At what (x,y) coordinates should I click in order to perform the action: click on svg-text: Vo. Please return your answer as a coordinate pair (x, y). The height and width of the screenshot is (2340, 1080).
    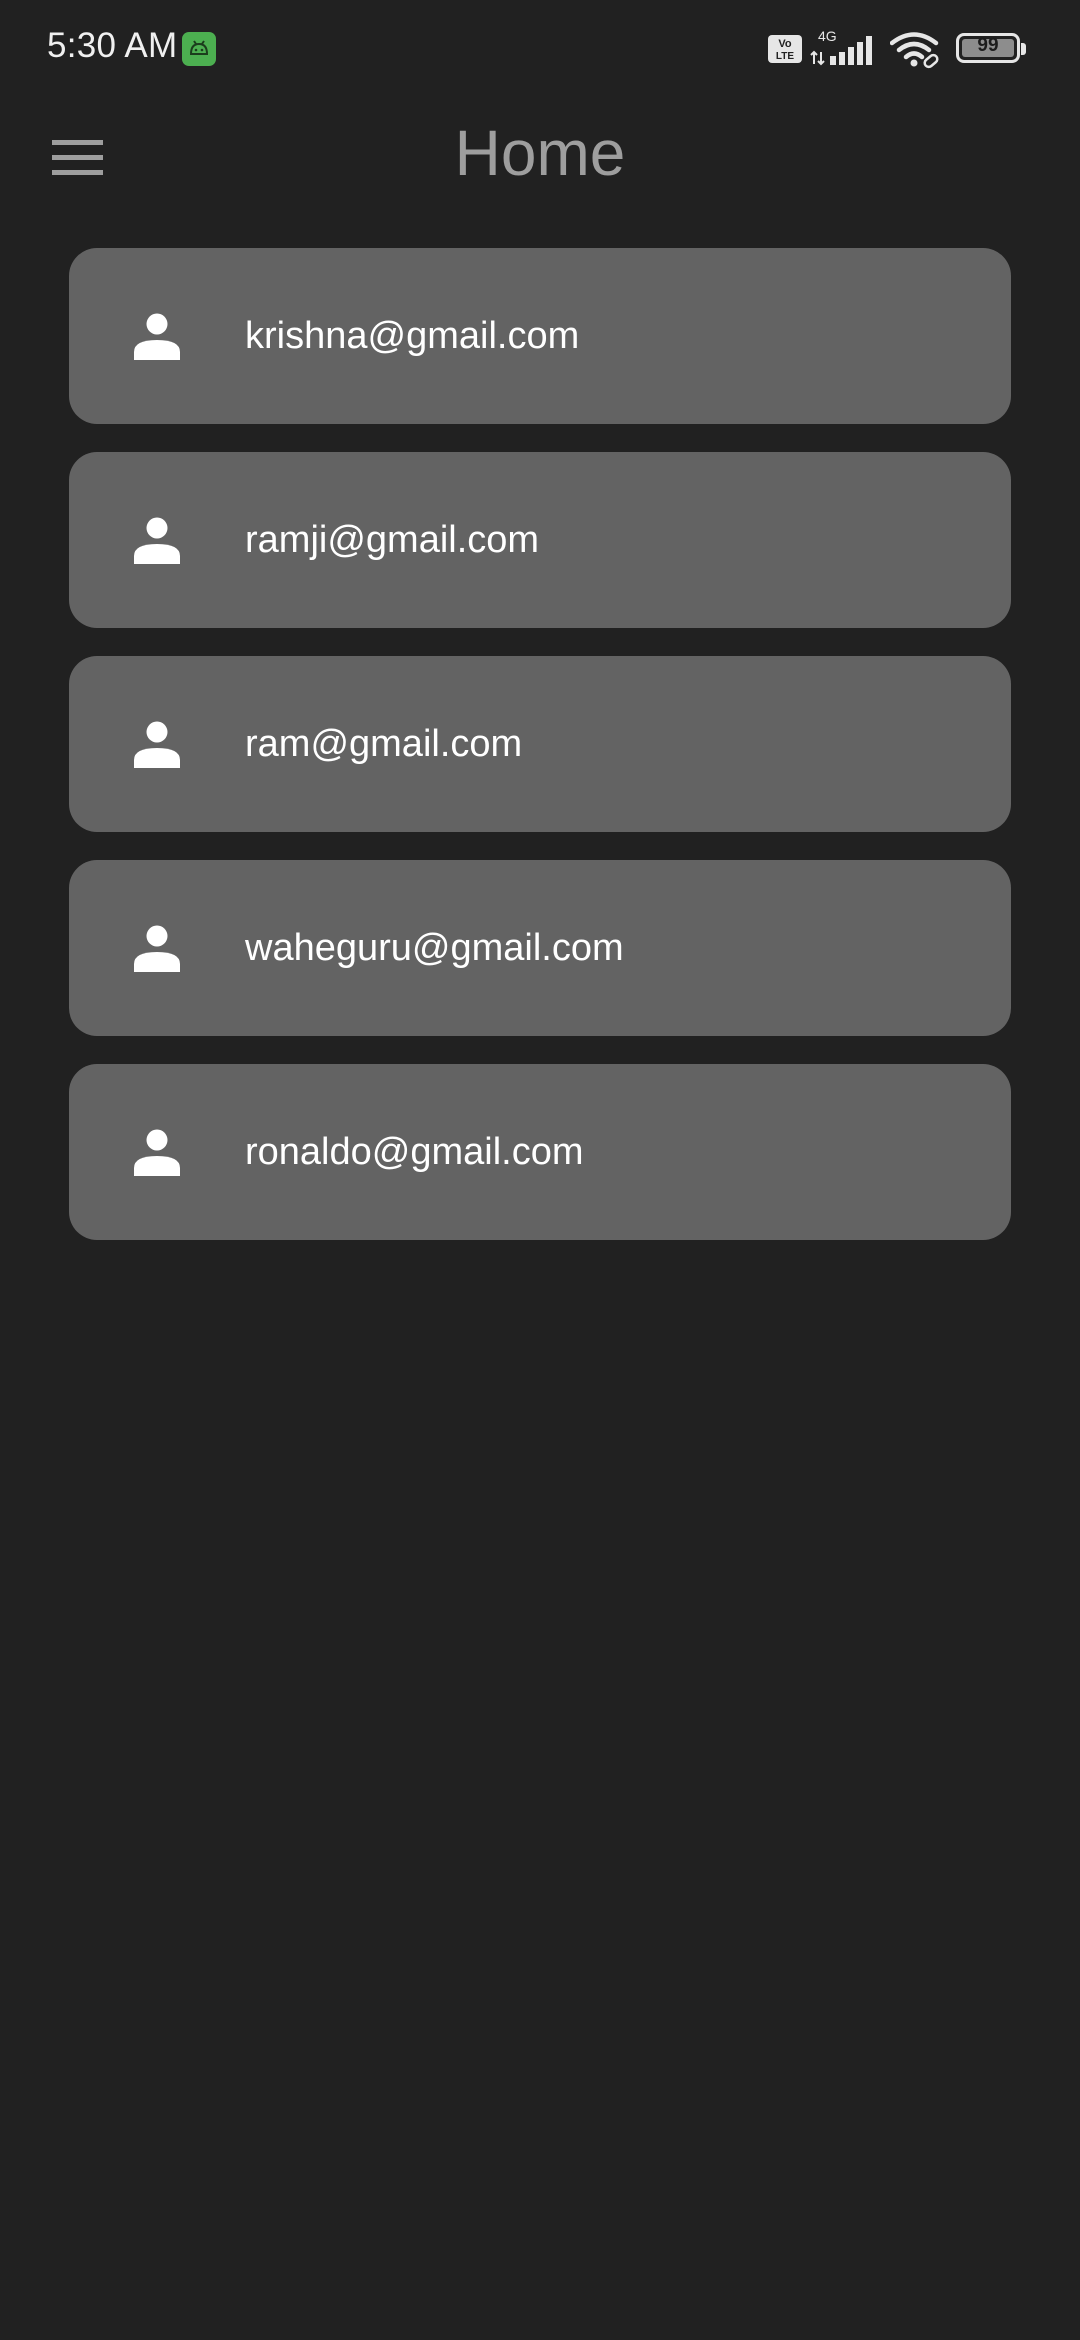
    Looking at the image, I should click on (785, 44).